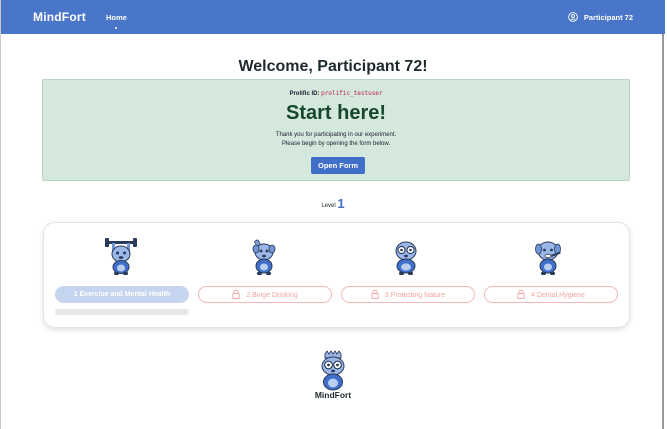  Describe the element at coordinates (548, 258) in the screenshot. I see `dental-mascot-icon` at that location.